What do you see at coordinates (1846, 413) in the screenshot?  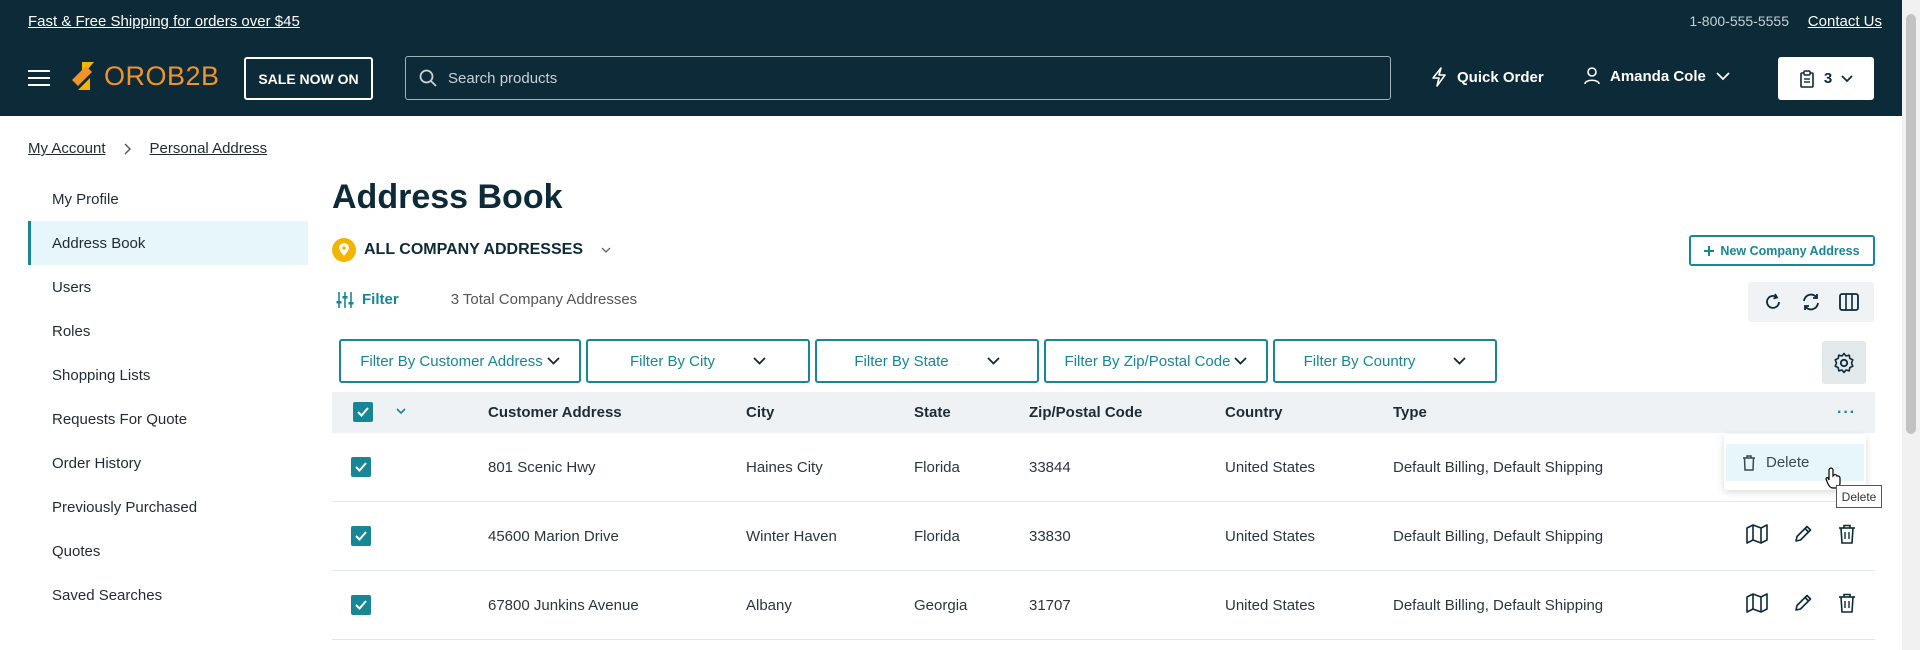 I see `more-actions-icon: ···` at bounding box center [1846, 413].